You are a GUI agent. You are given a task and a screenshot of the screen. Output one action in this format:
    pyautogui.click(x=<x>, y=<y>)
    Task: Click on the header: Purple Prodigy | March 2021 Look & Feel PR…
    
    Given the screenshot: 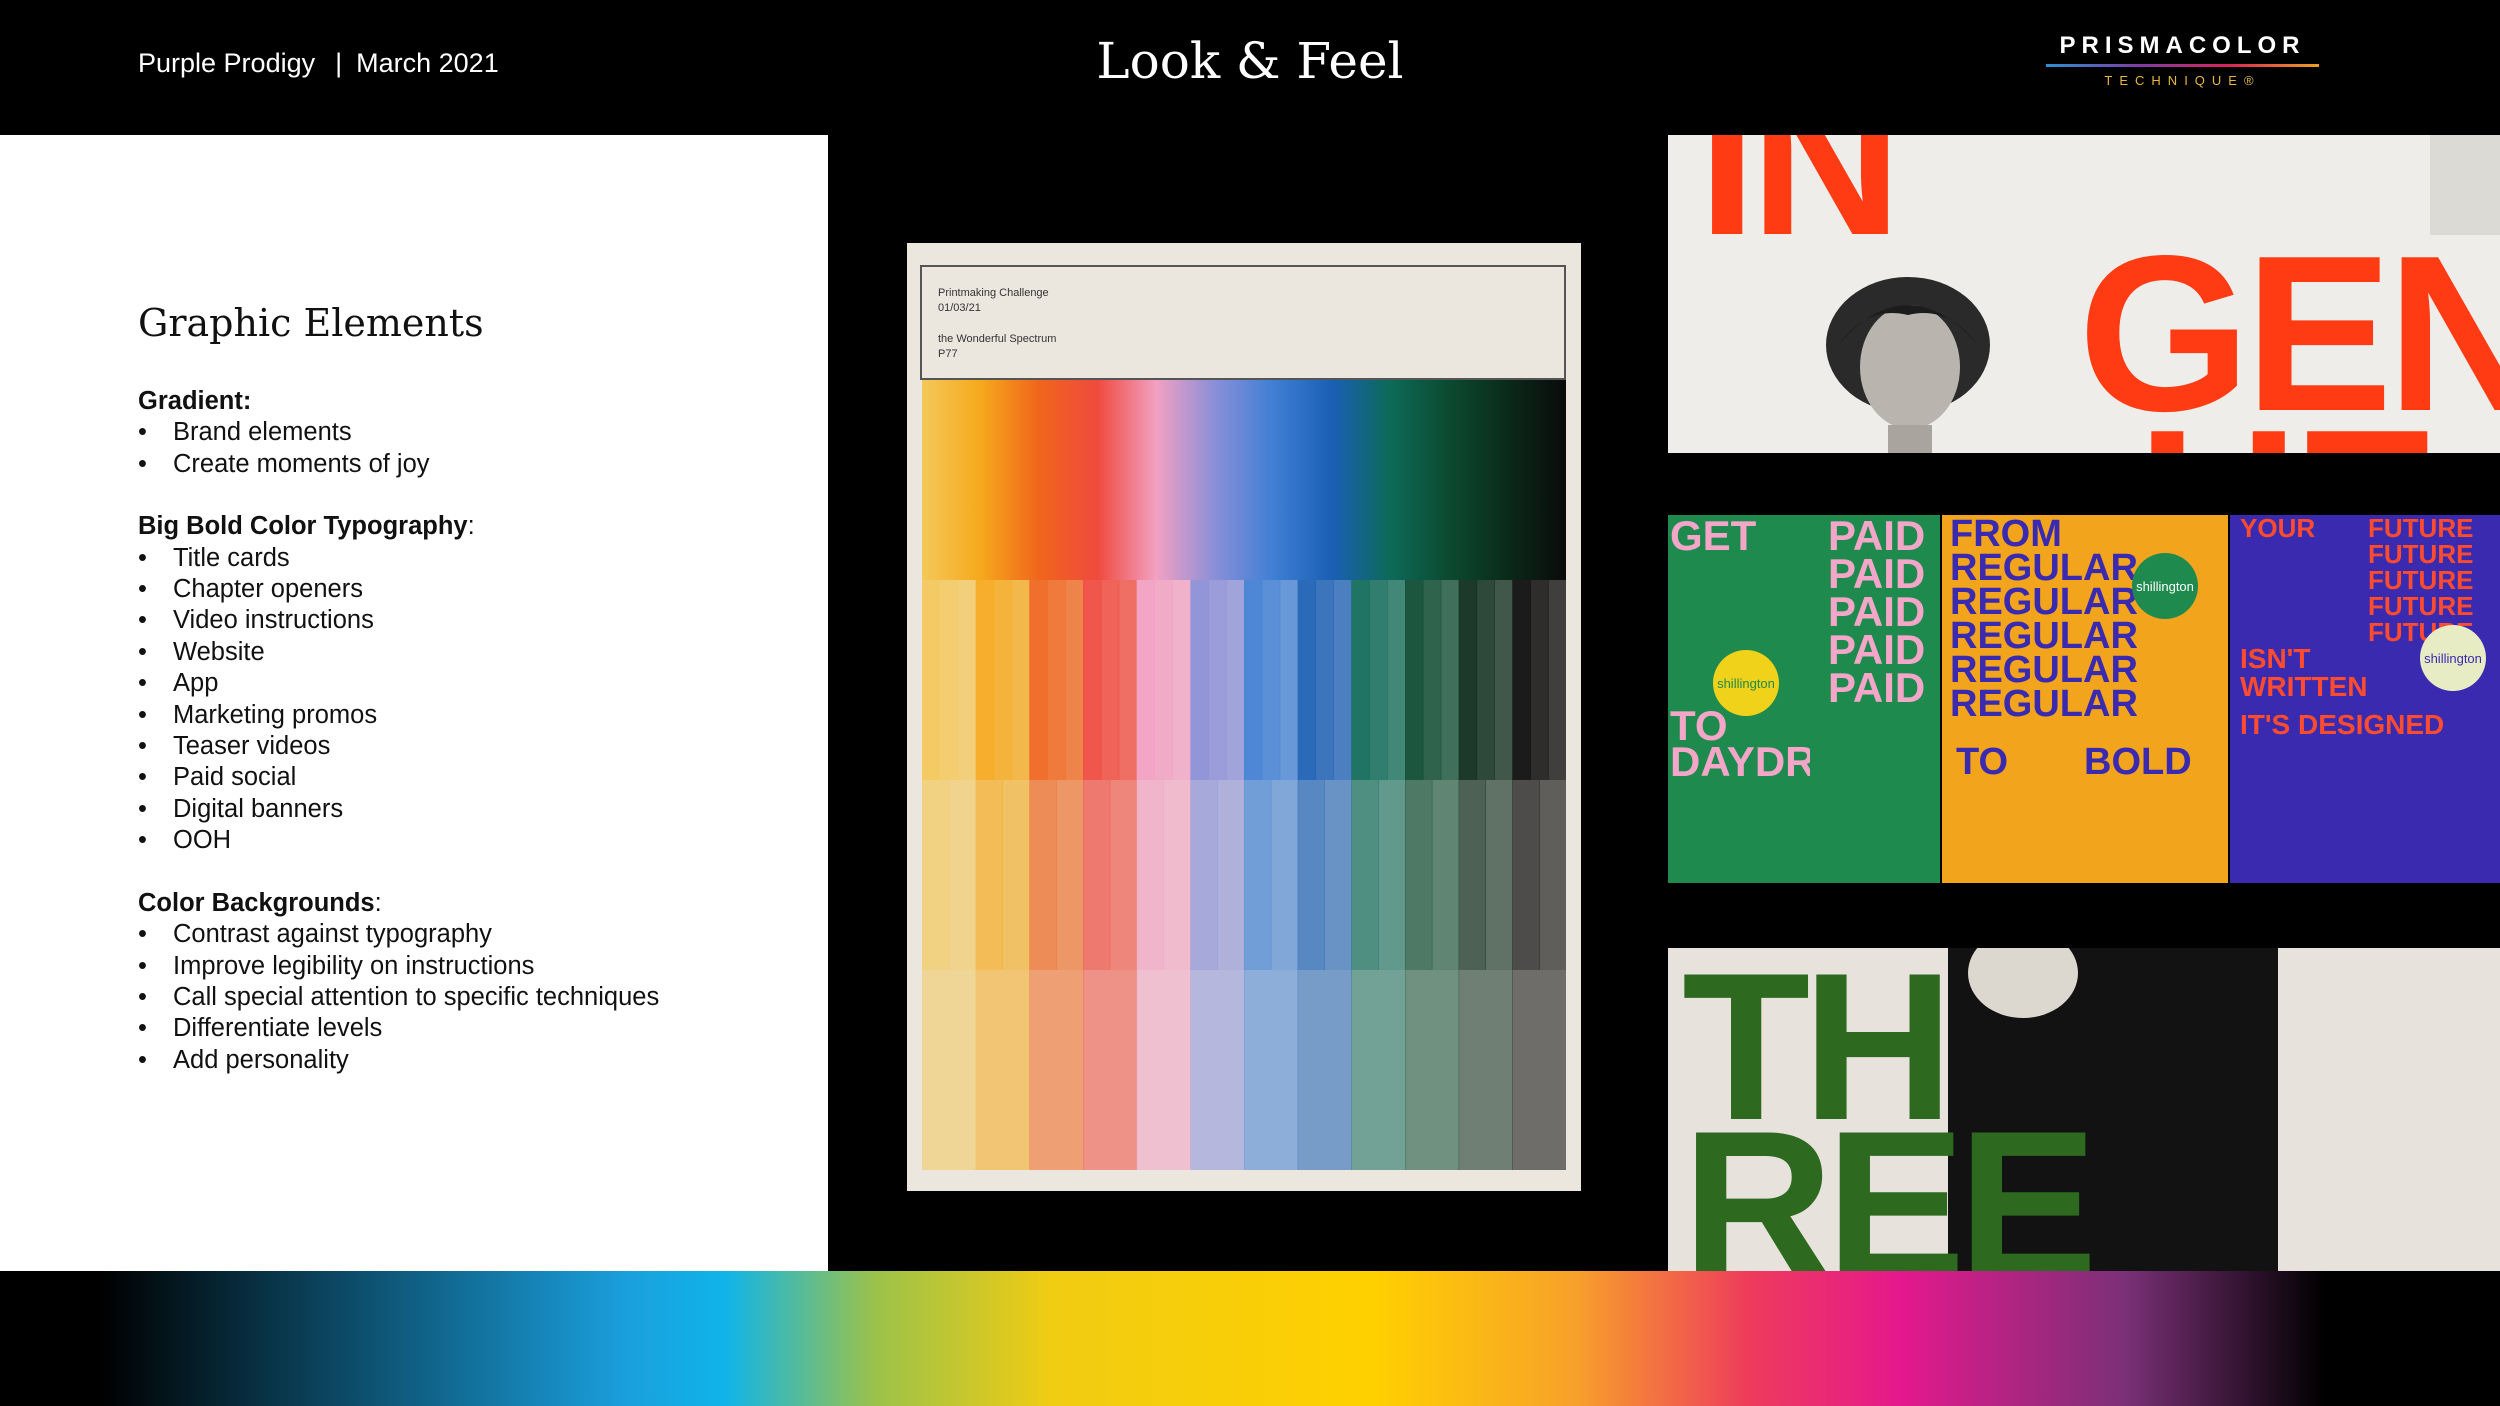 What is the action you would take?
    pyautogui.click(x=1250, y=67)
    